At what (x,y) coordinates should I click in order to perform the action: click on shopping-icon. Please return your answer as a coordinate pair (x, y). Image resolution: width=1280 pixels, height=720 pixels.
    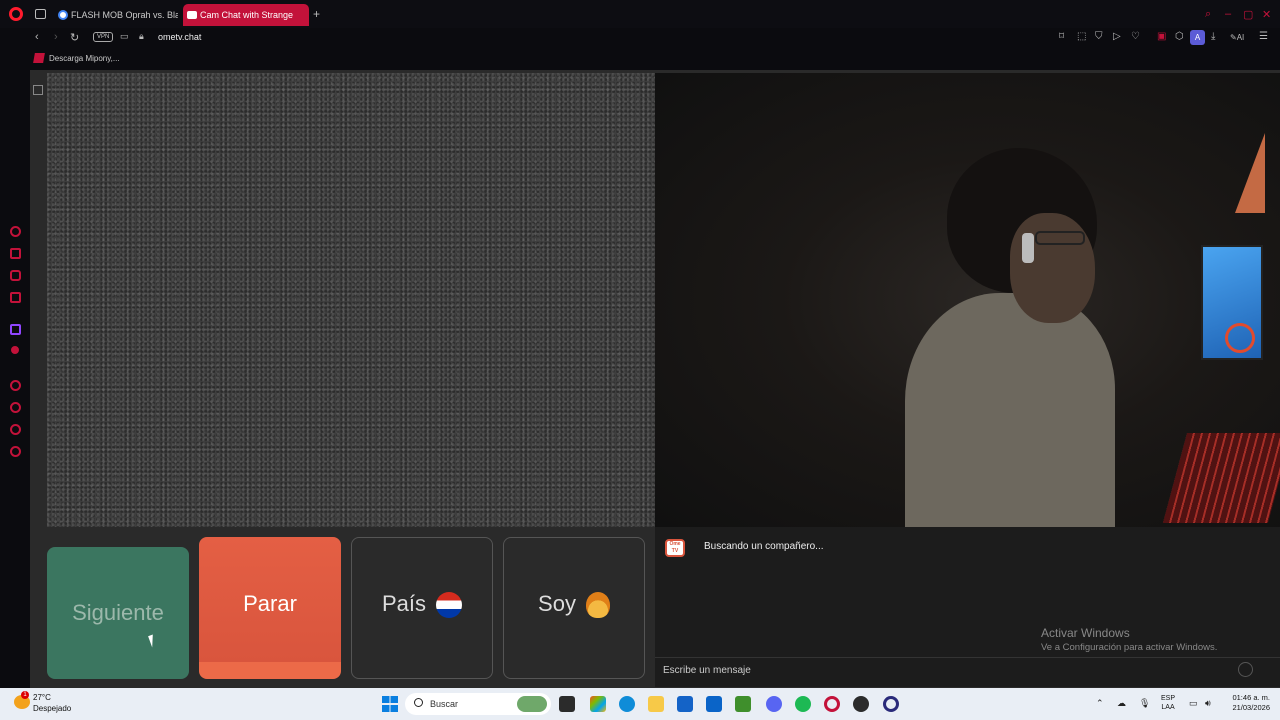
    Looking at the image, I should click on (15, 253).